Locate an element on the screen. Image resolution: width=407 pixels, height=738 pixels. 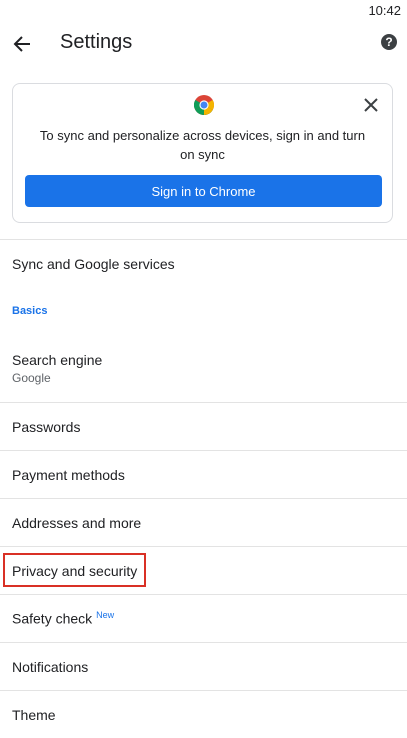
settings-item-sync: Sync and Google services is located at coordinates (203, 263).